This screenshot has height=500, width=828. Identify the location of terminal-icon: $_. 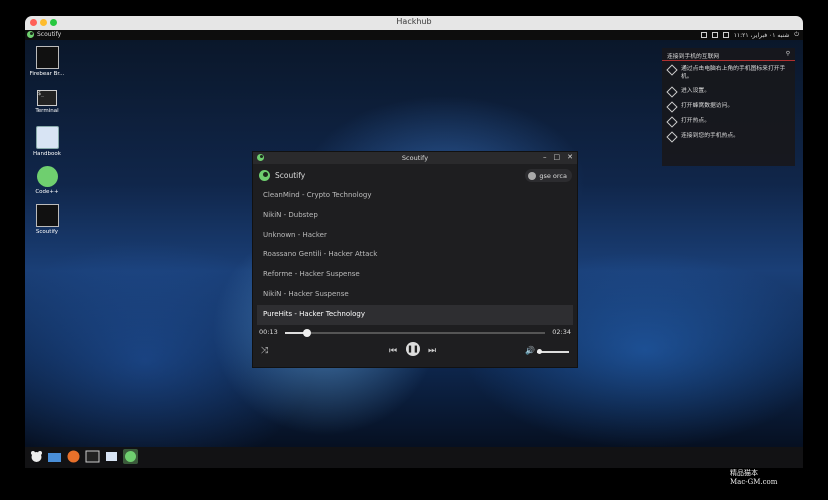
(47, 98).